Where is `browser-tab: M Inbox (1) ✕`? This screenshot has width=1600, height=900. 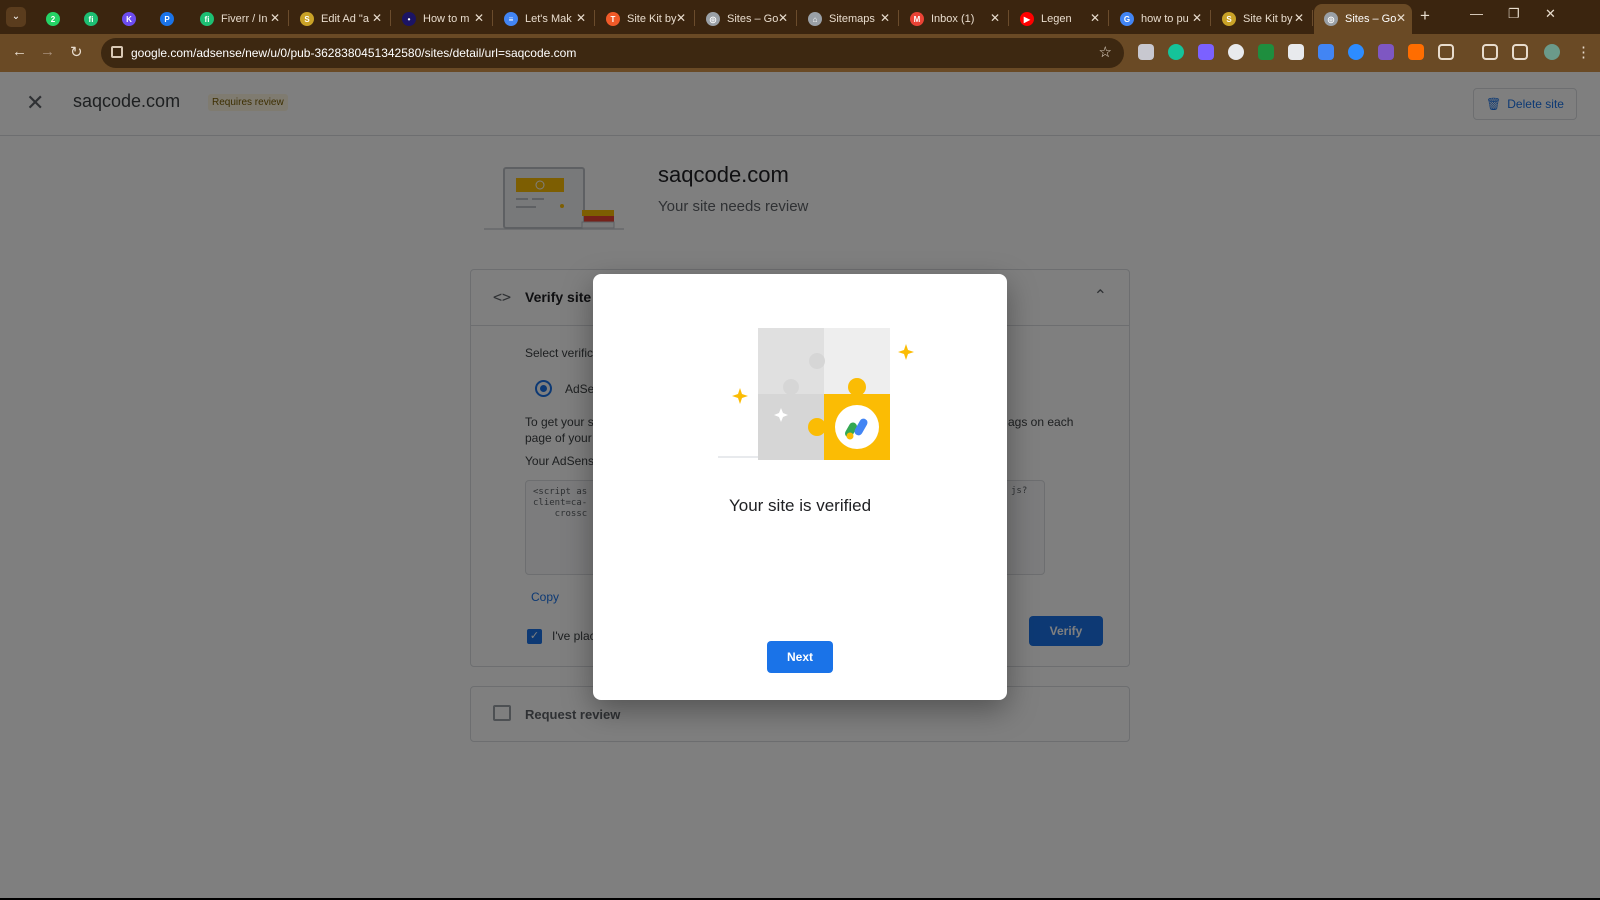
browser-tab: M Inbox (1) ✕ is located at coordinates (953, 19).